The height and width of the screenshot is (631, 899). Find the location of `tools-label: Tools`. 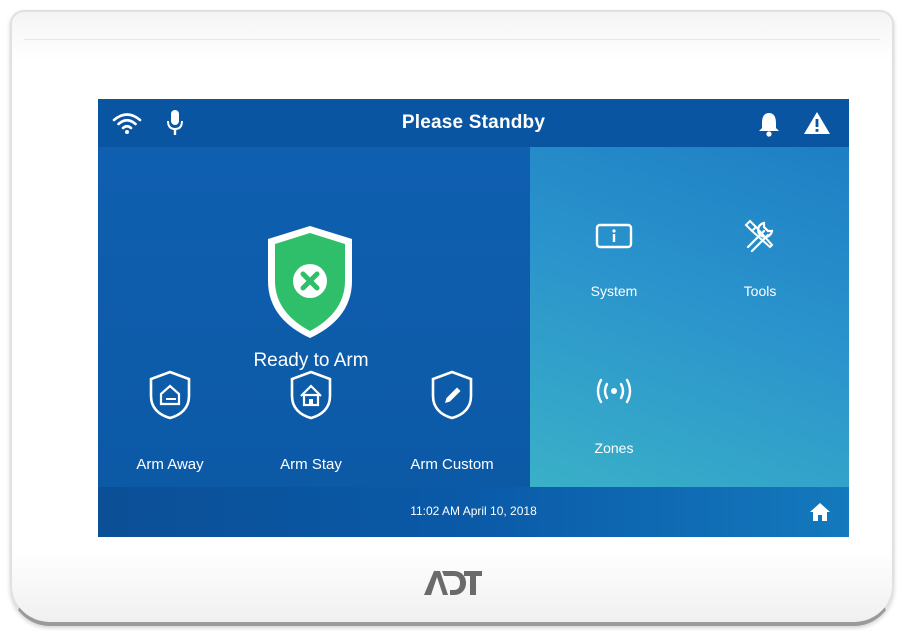

tools-label: Tools is located at coordinates (760, 291).